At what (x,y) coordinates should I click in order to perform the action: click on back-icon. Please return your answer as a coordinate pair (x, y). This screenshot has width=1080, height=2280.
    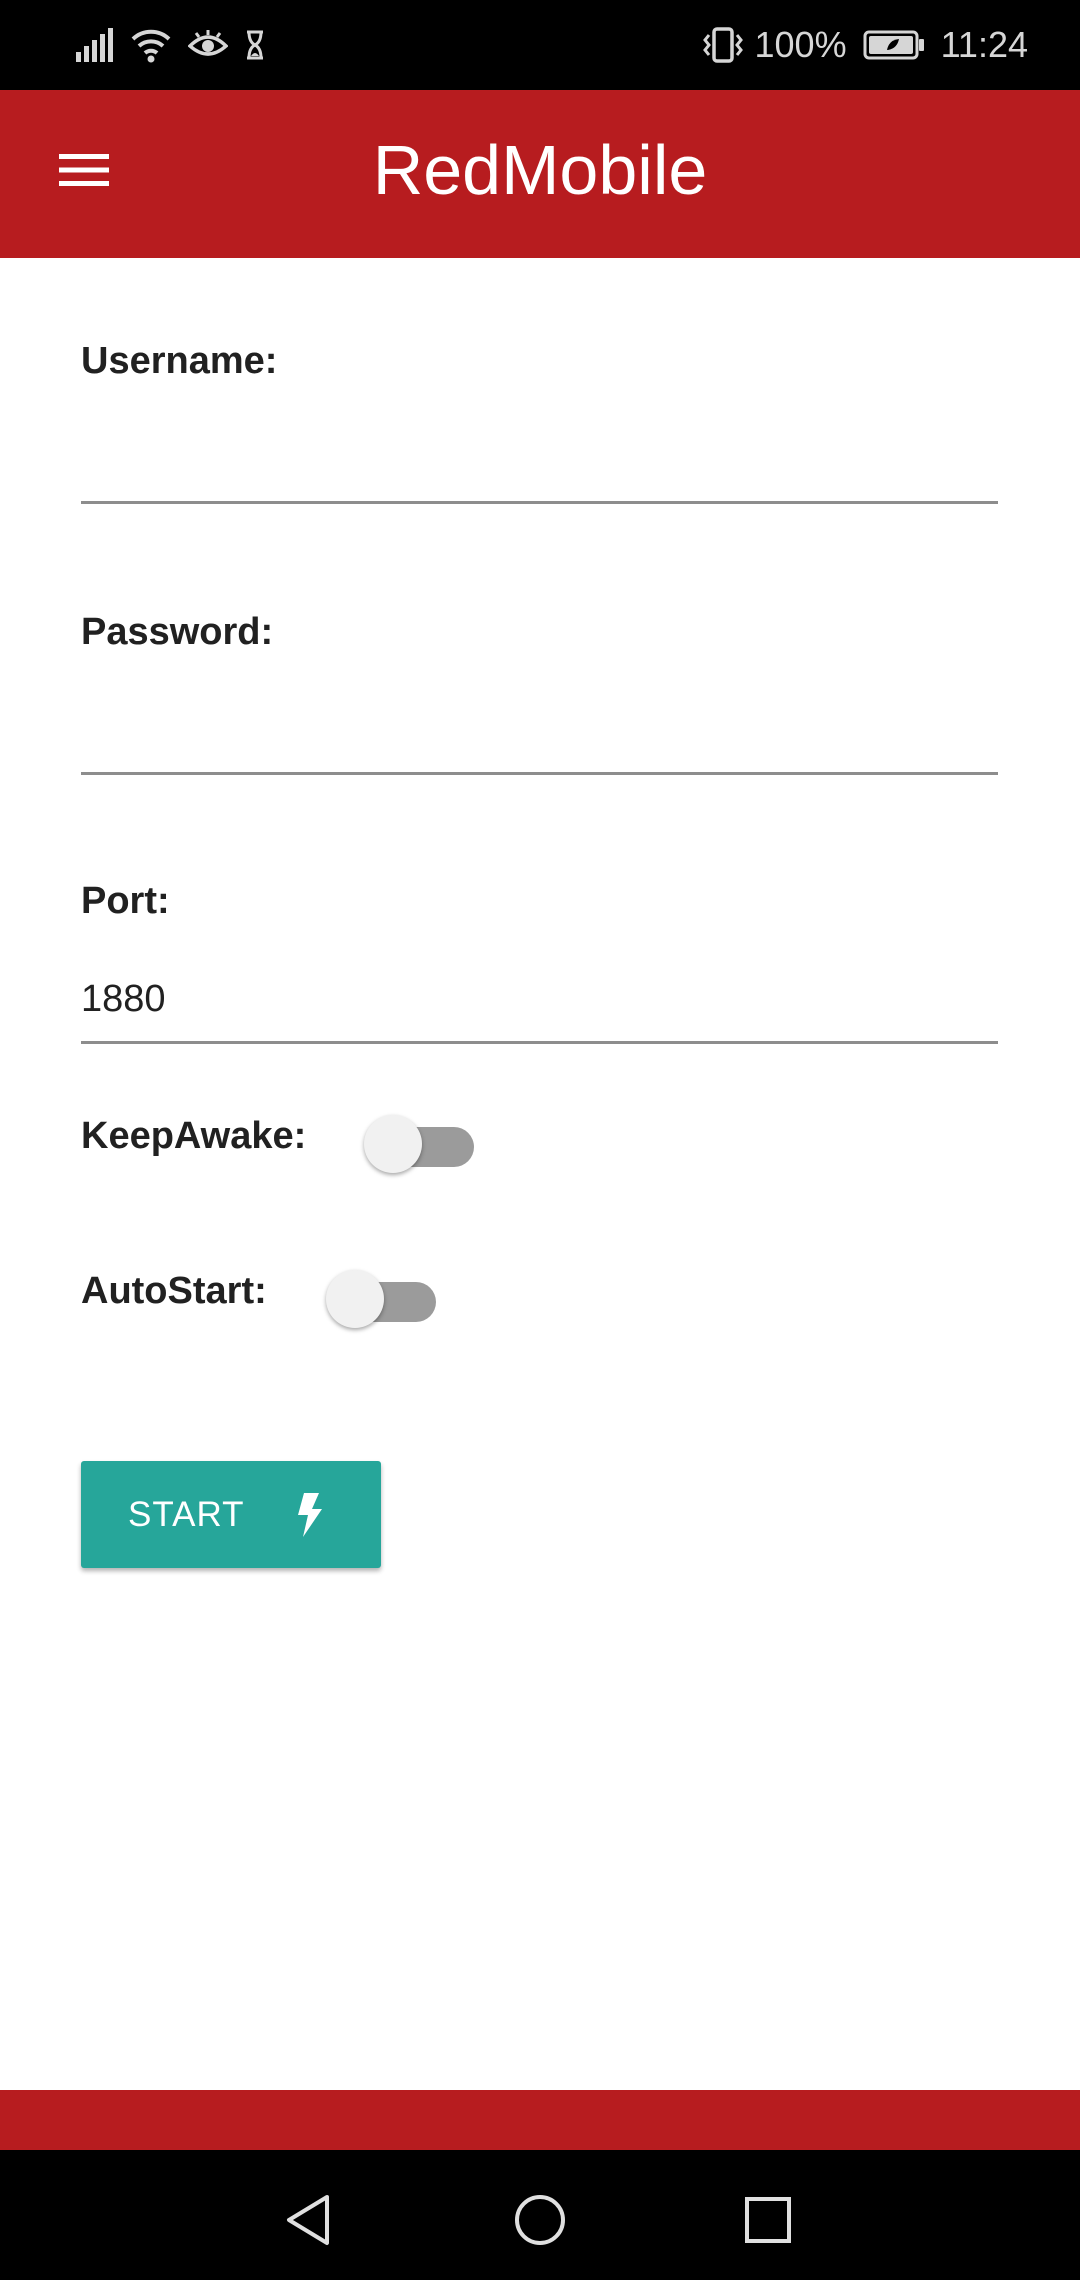
    Looking at the image, I should click on (308, 2220).